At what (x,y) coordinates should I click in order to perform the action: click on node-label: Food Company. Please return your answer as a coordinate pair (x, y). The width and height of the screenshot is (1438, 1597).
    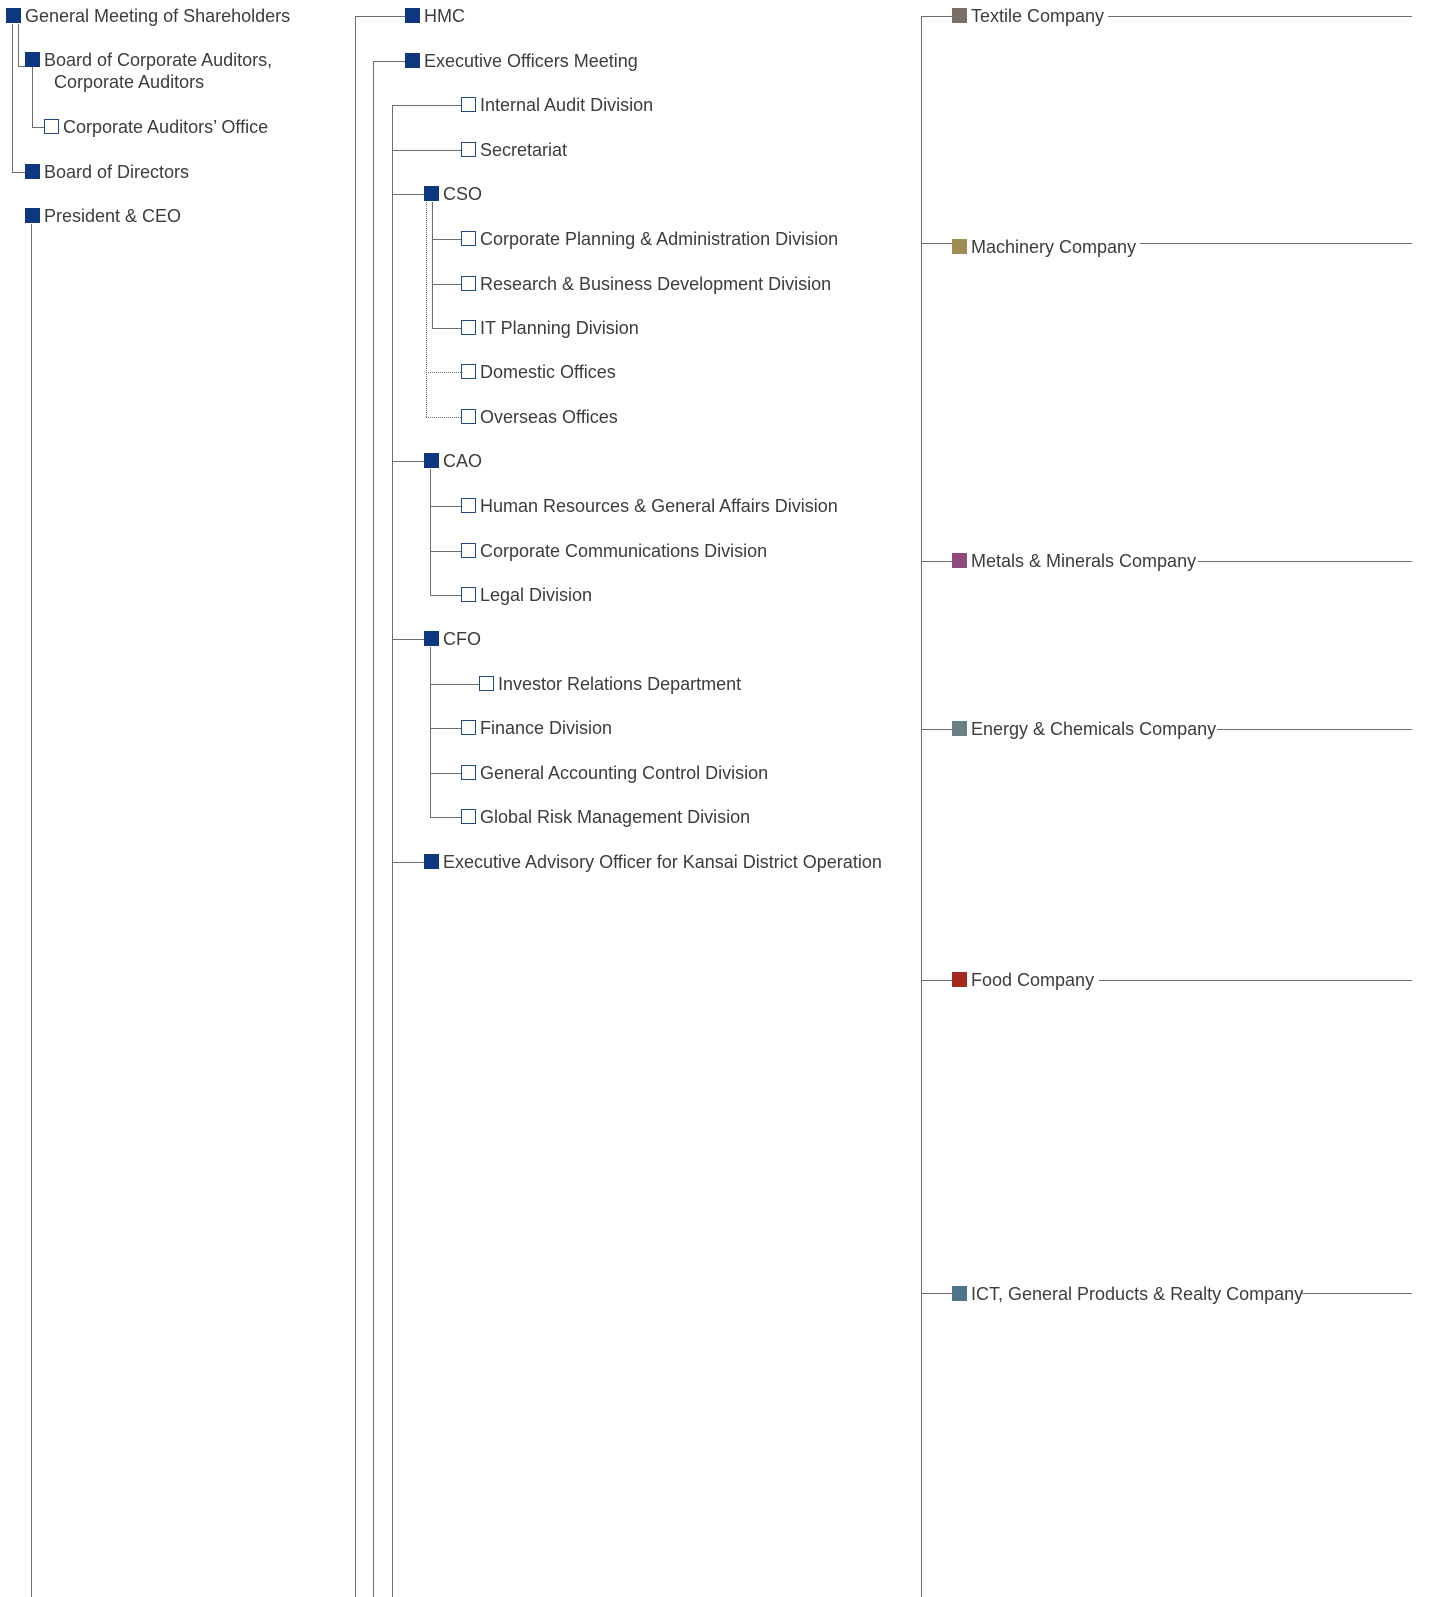
    Looking at the image, I should click on (1033, 980).